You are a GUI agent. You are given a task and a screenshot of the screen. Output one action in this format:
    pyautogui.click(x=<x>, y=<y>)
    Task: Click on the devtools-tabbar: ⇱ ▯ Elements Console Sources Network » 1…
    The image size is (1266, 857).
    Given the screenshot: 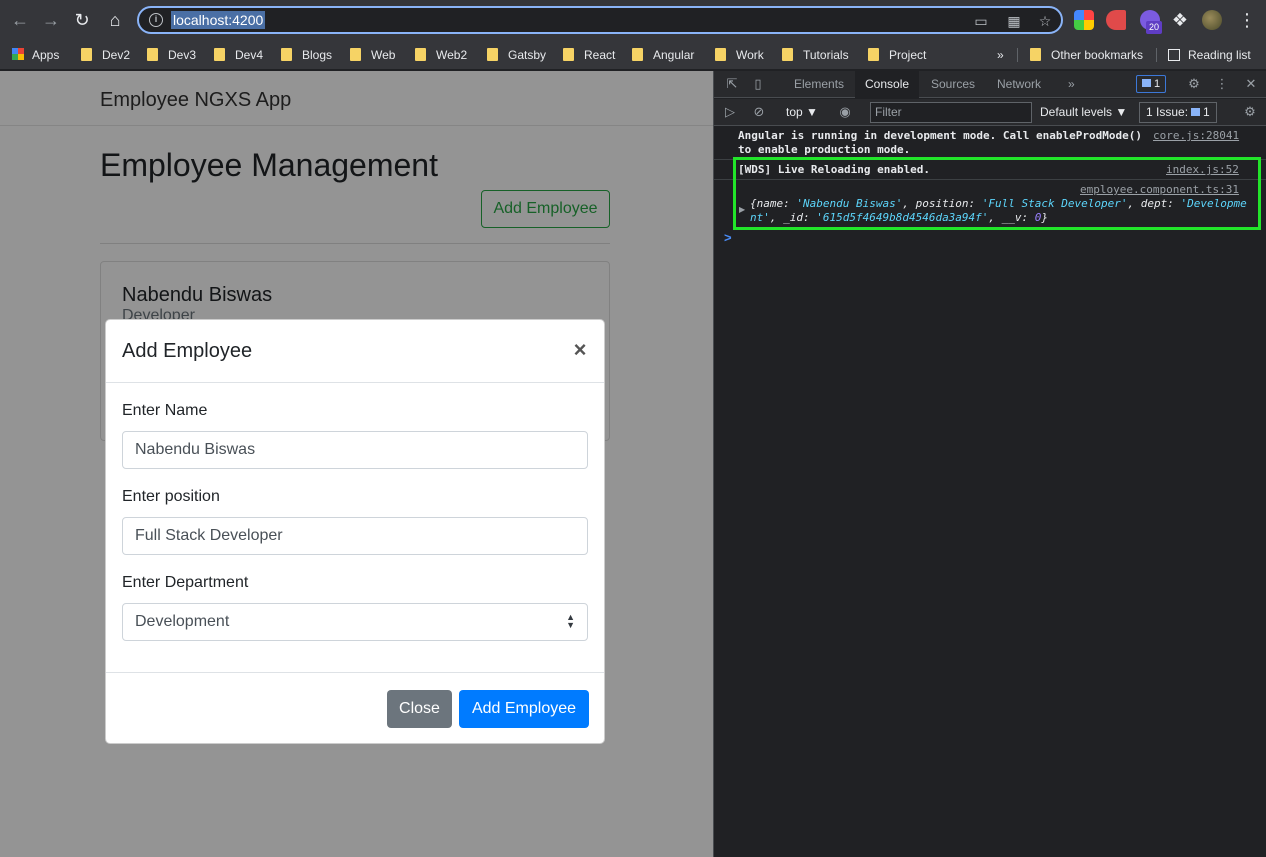 What is the action you would take?
    pyautogui.click(x=990, y=84)
    